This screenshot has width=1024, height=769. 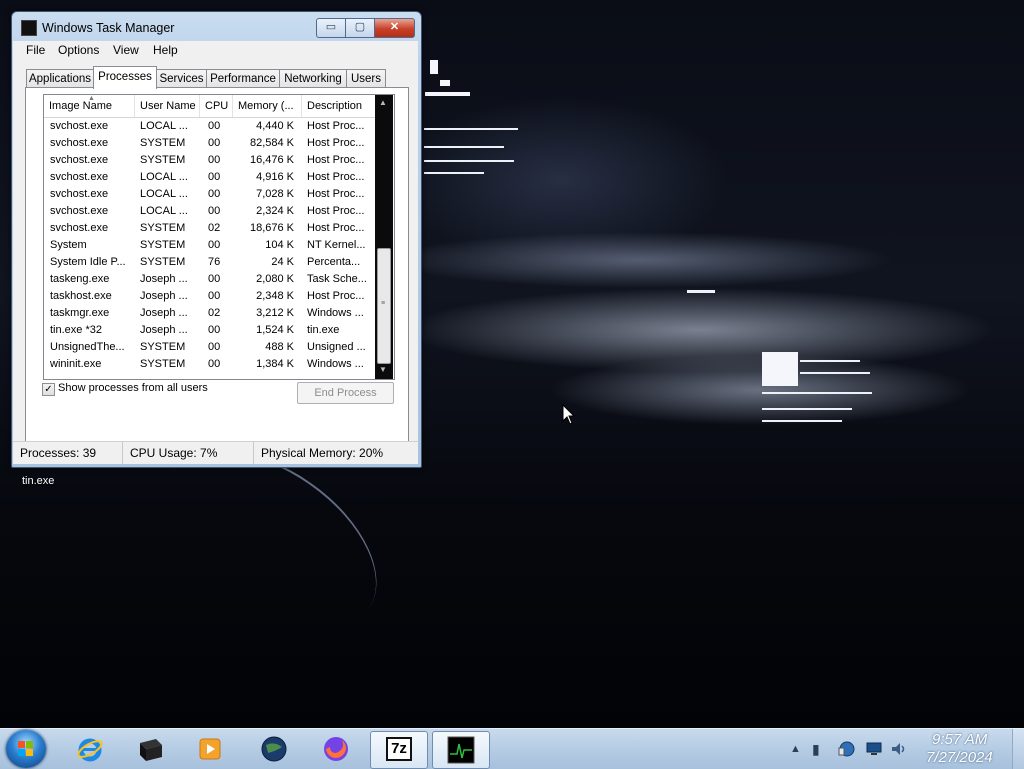 I want to click on taskbar-item-globe-app, so click(x=274, y=749).